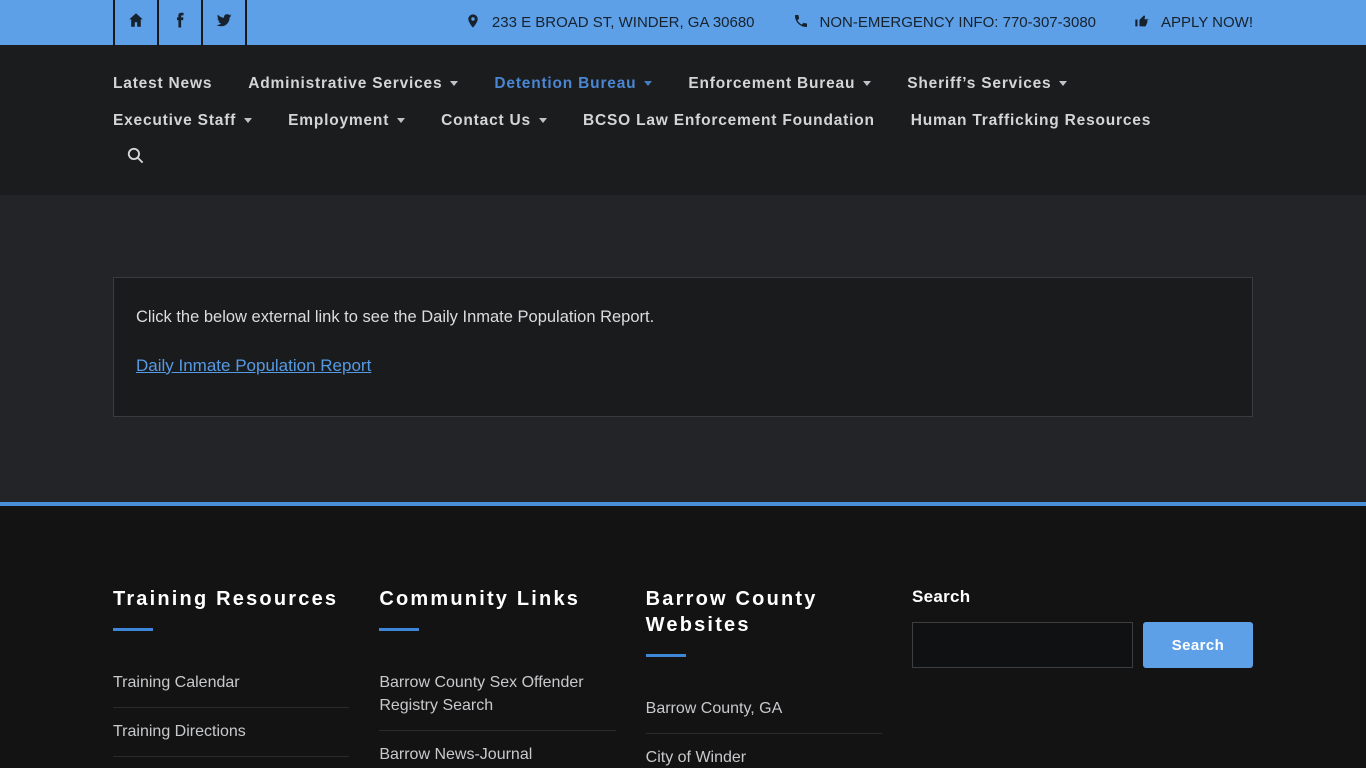  I want to click on social-links, so click(180, 22).